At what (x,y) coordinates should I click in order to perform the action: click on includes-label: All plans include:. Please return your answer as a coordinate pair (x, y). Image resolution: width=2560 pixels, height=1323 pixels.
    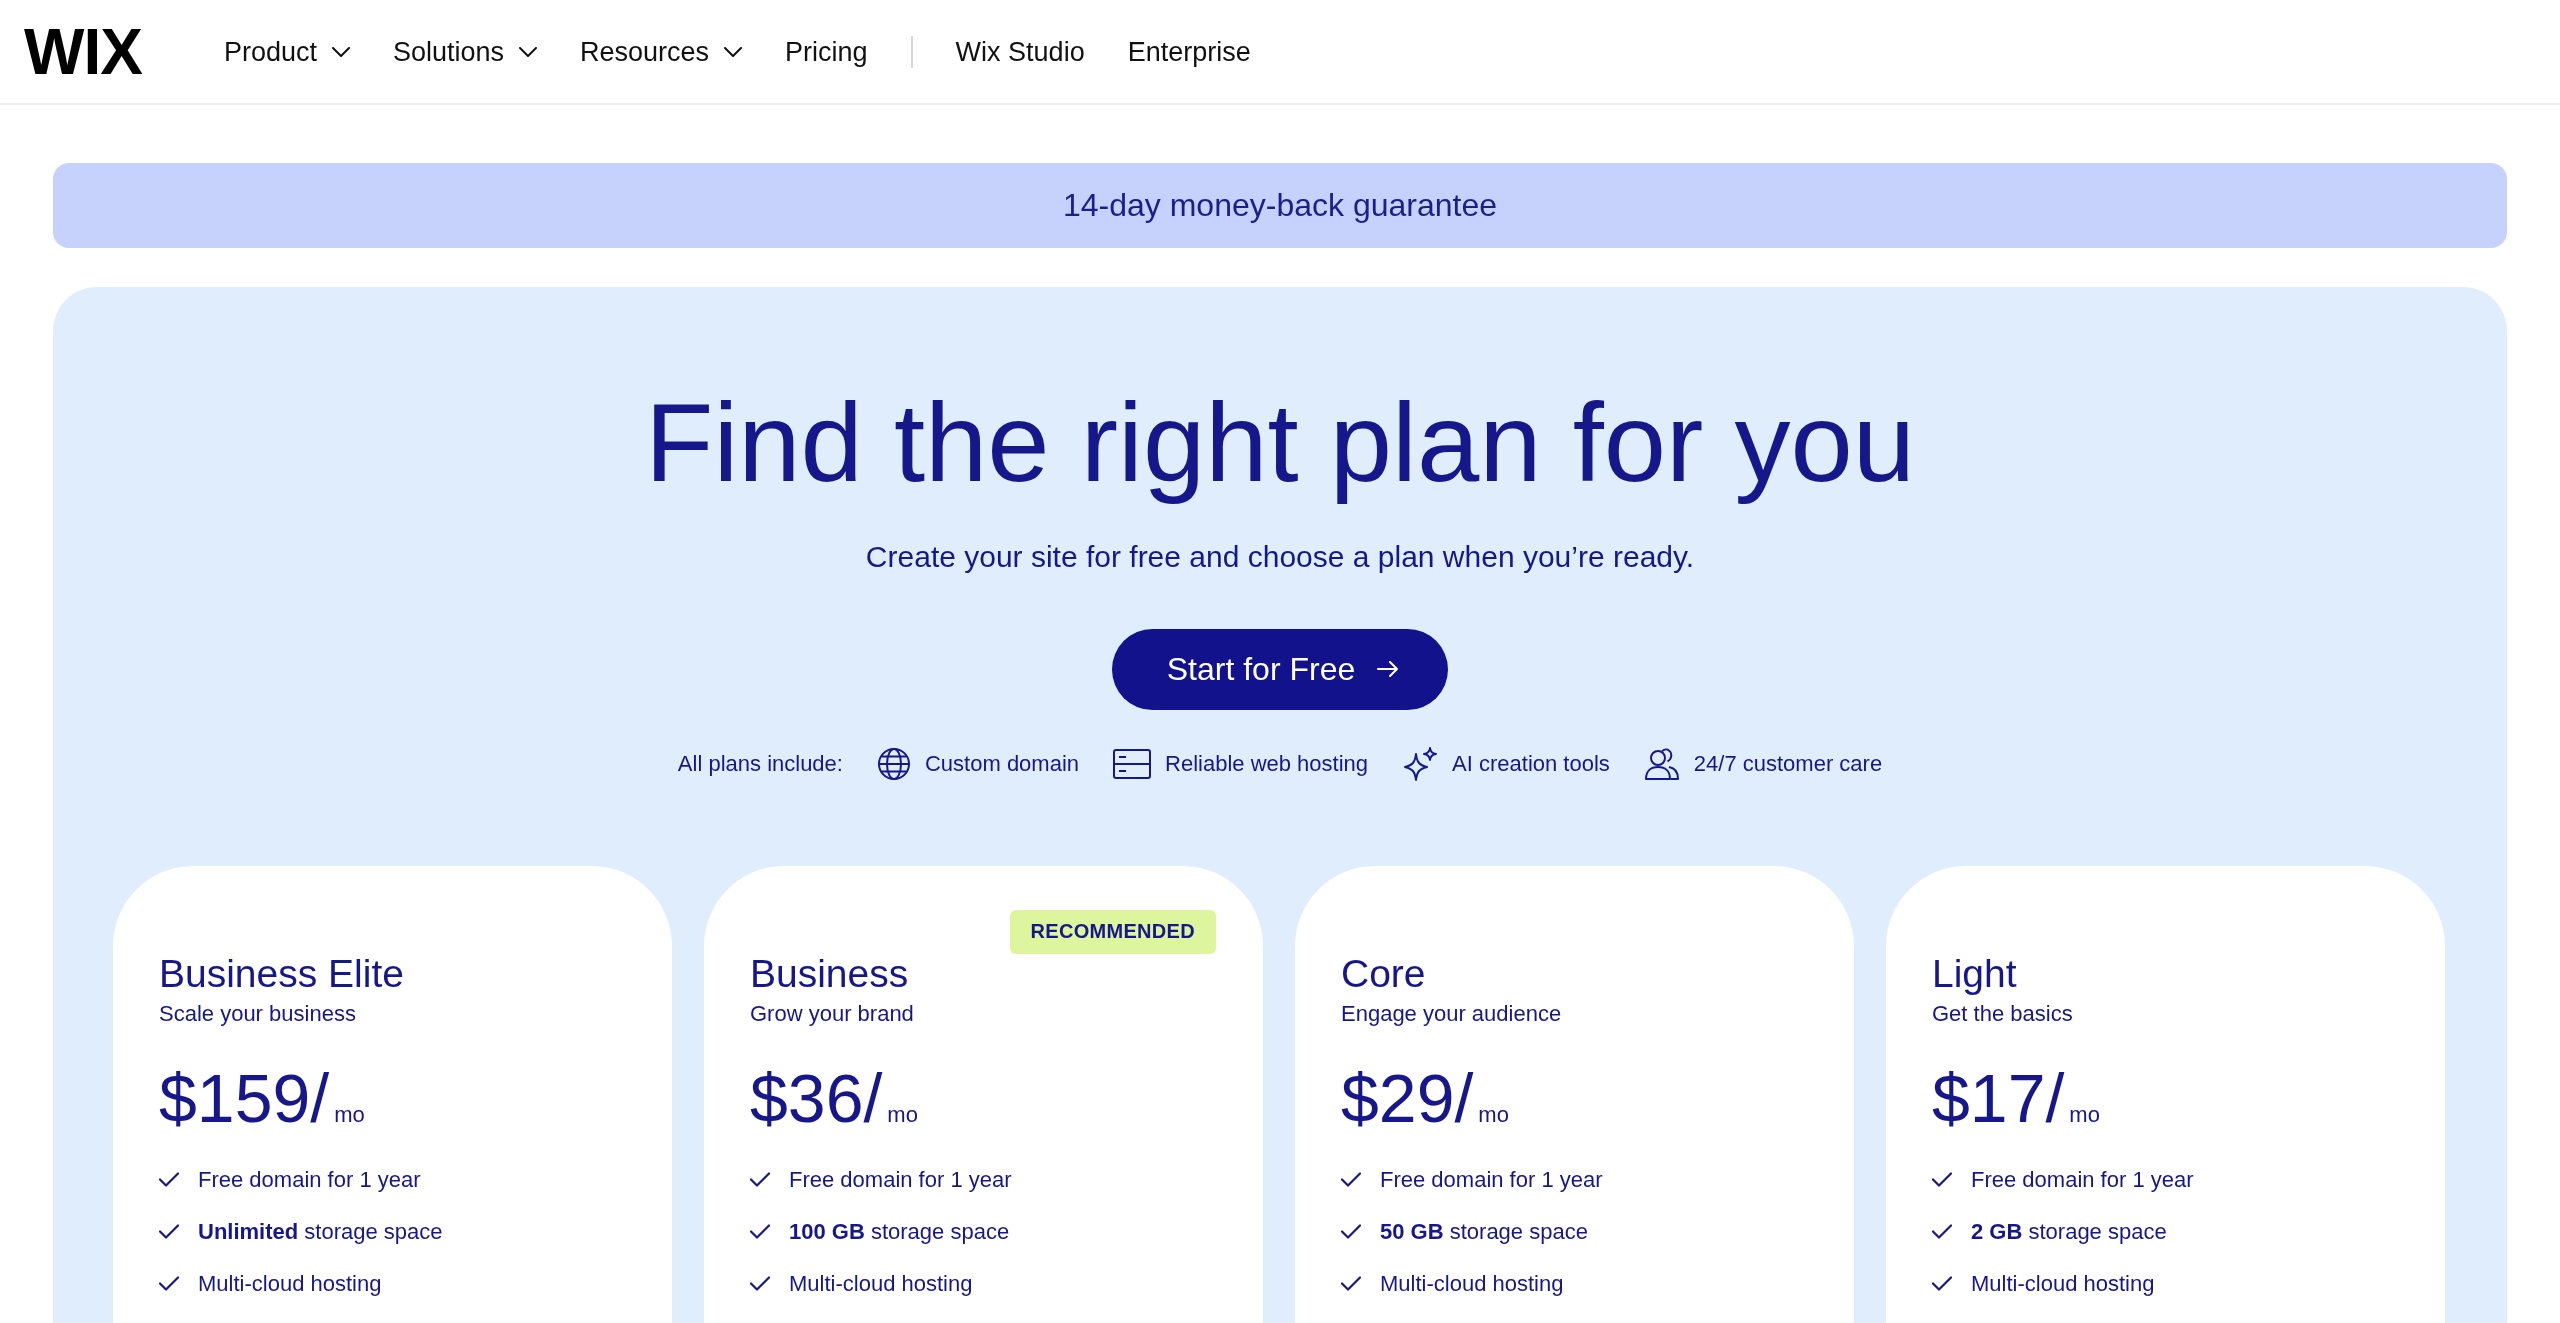
    Looking at the image, I should click on (760, 763).